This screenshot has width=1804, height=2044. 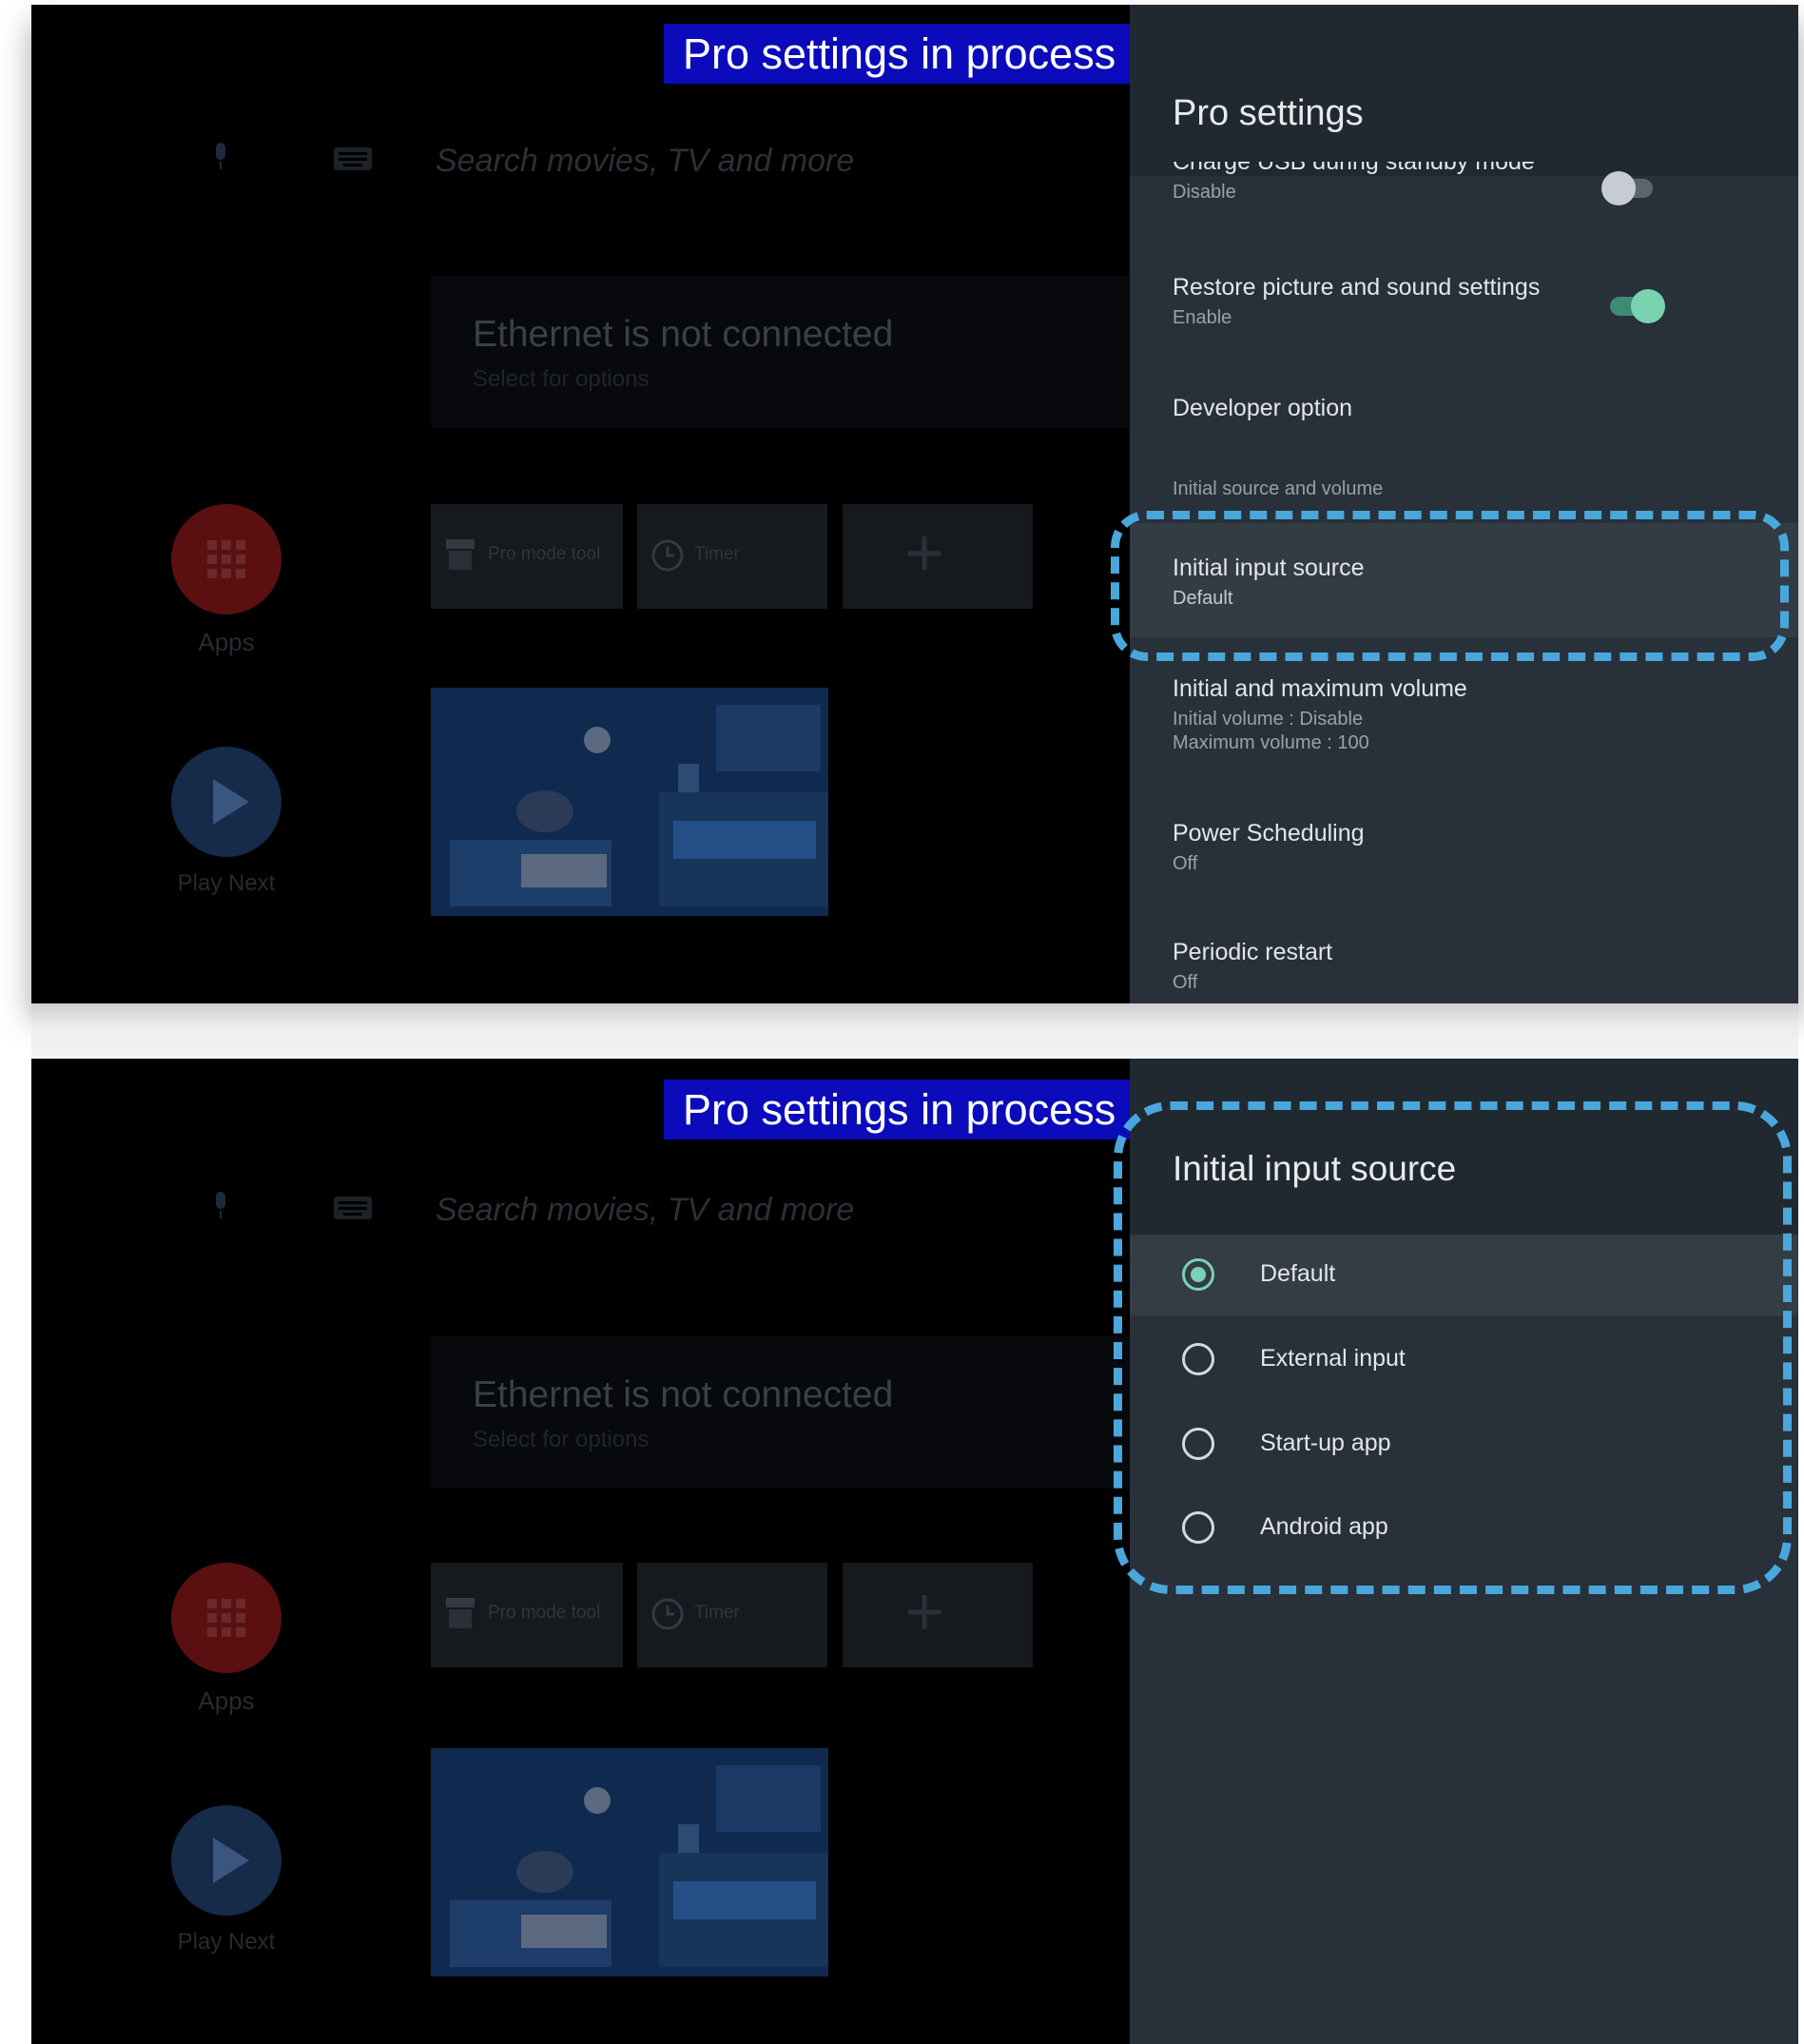 I want to click on option-label: Default, so click(x=1298, y=1273).